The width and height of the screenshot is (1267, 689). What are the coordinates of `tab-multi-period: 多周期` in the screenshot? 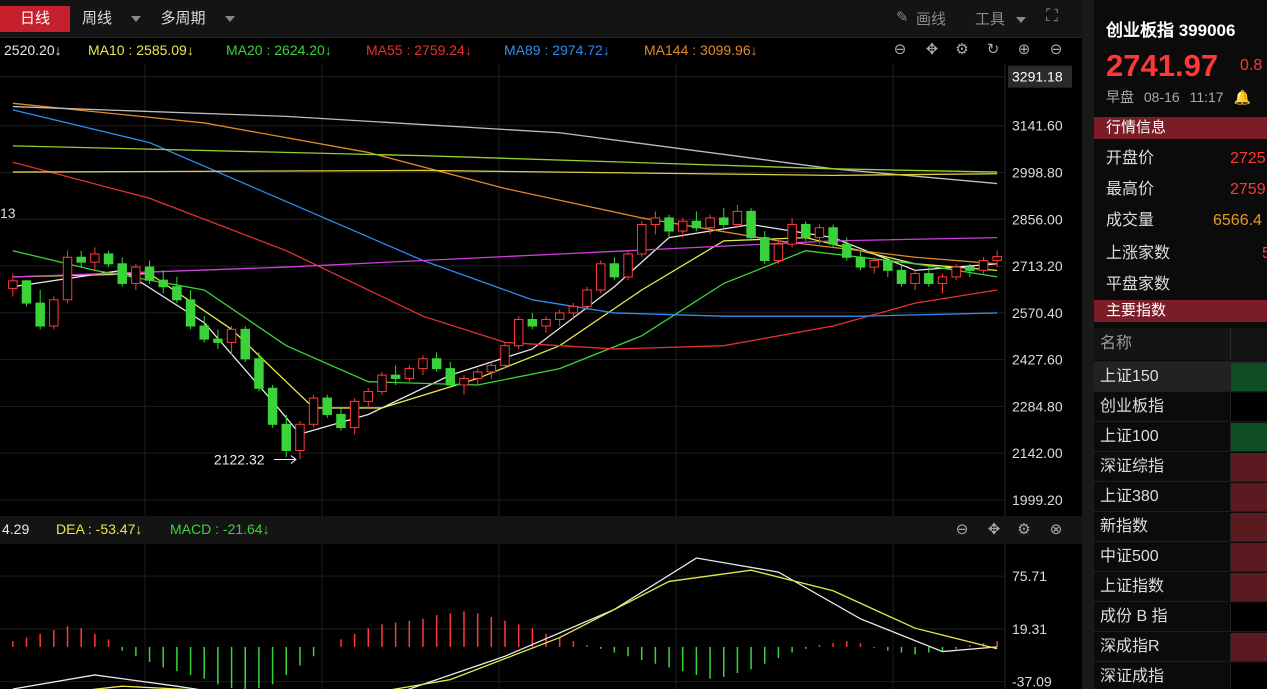 It's located at (183, 19).